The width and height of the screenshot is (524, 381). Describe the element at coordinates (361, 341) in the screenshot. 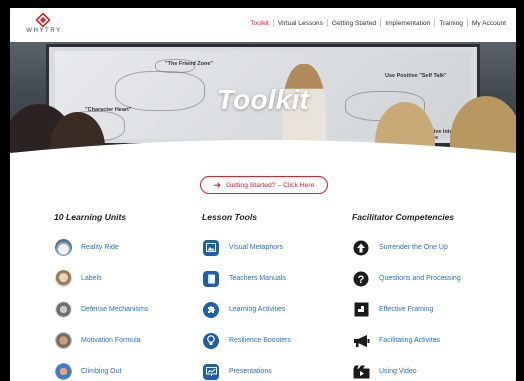

I see `megaphone-icon` at that location.